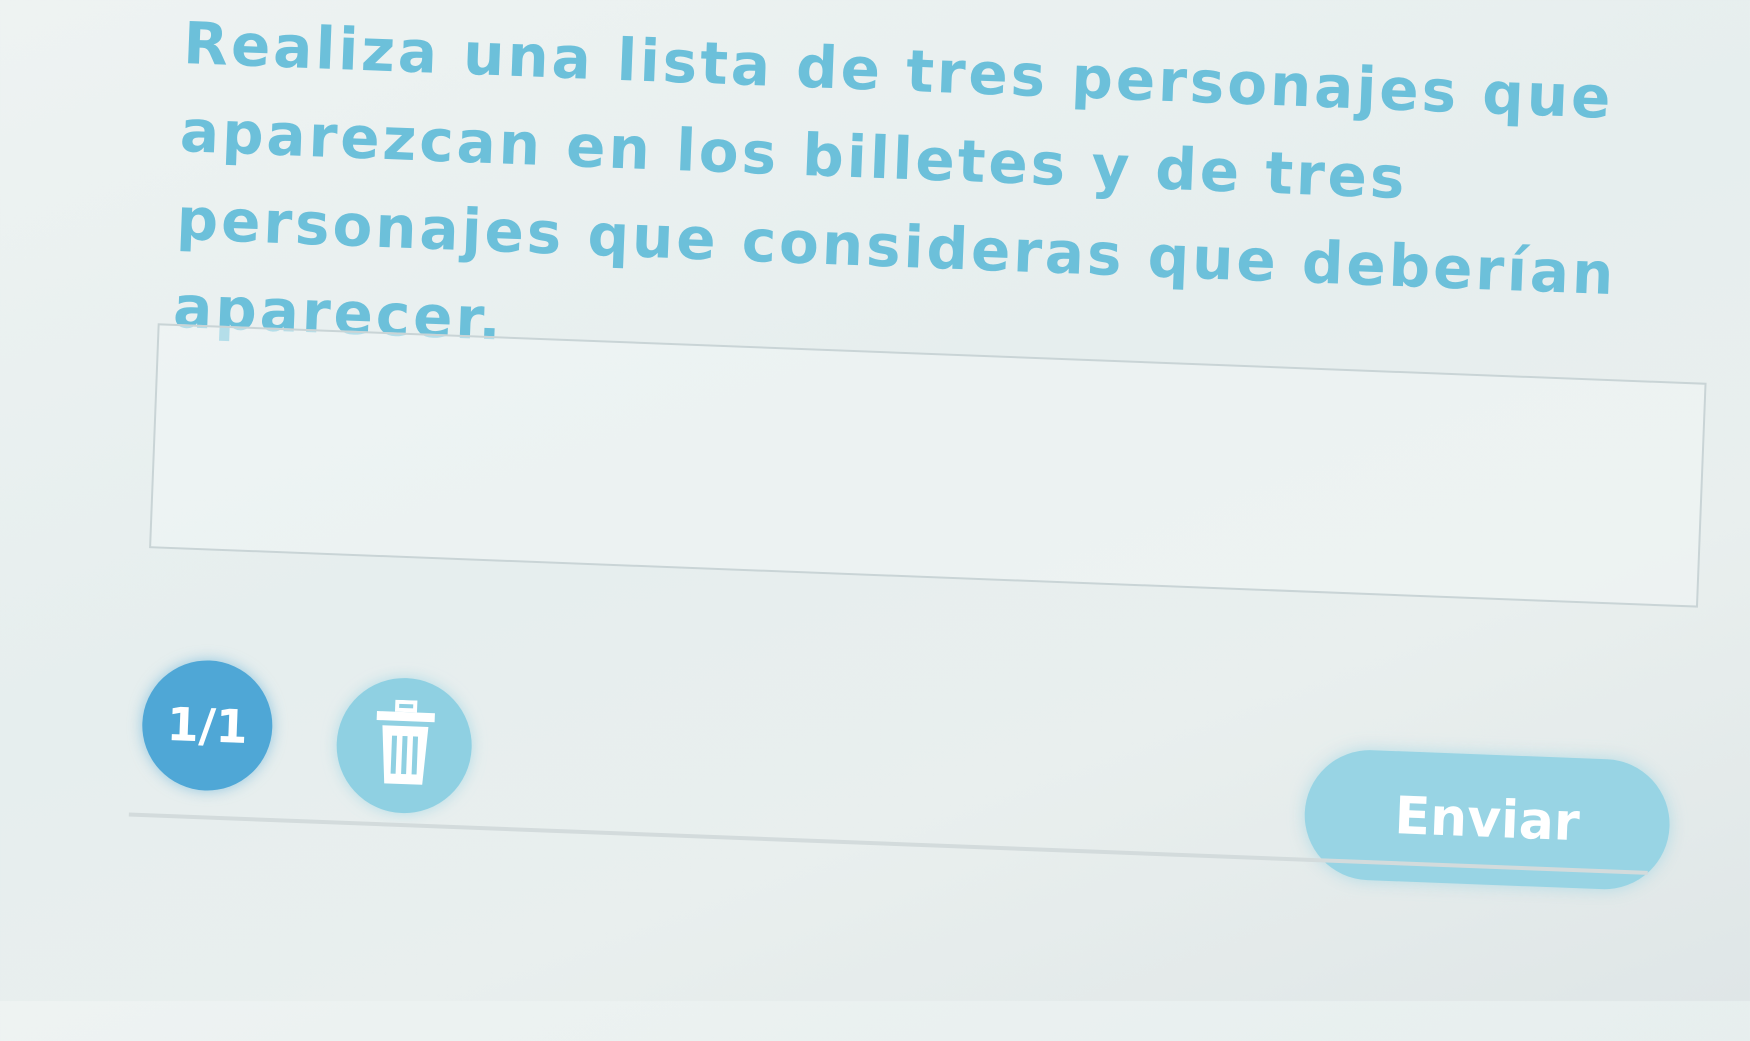 The image size is (1750, 1041). I want to click on trash-icon, so click(403, 745).